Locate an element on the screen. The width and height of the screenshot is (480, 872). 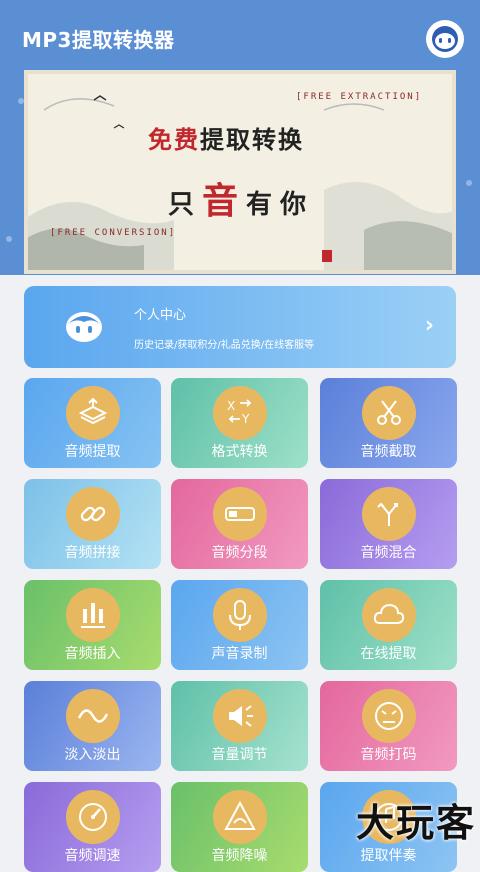
tile-label: 音频降噪 is located at coordinates (239, 856).